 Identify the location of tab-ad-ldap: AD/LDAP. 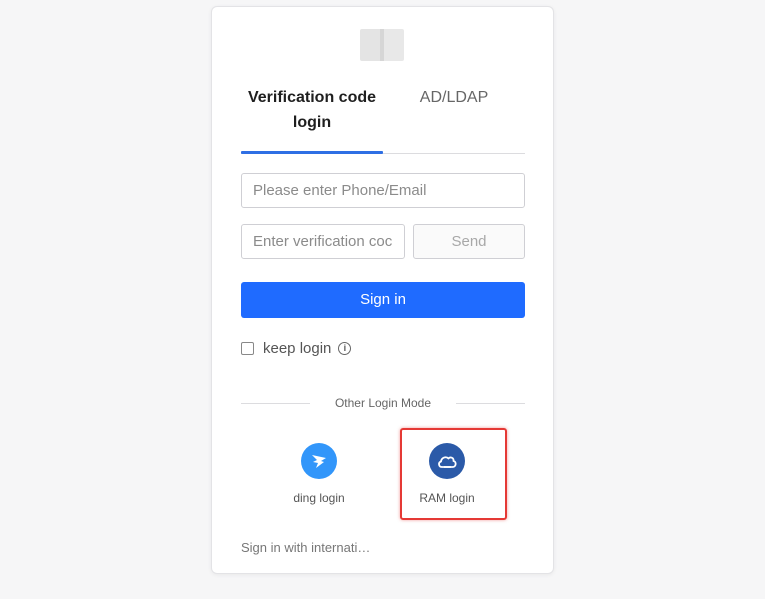
(454, 97).